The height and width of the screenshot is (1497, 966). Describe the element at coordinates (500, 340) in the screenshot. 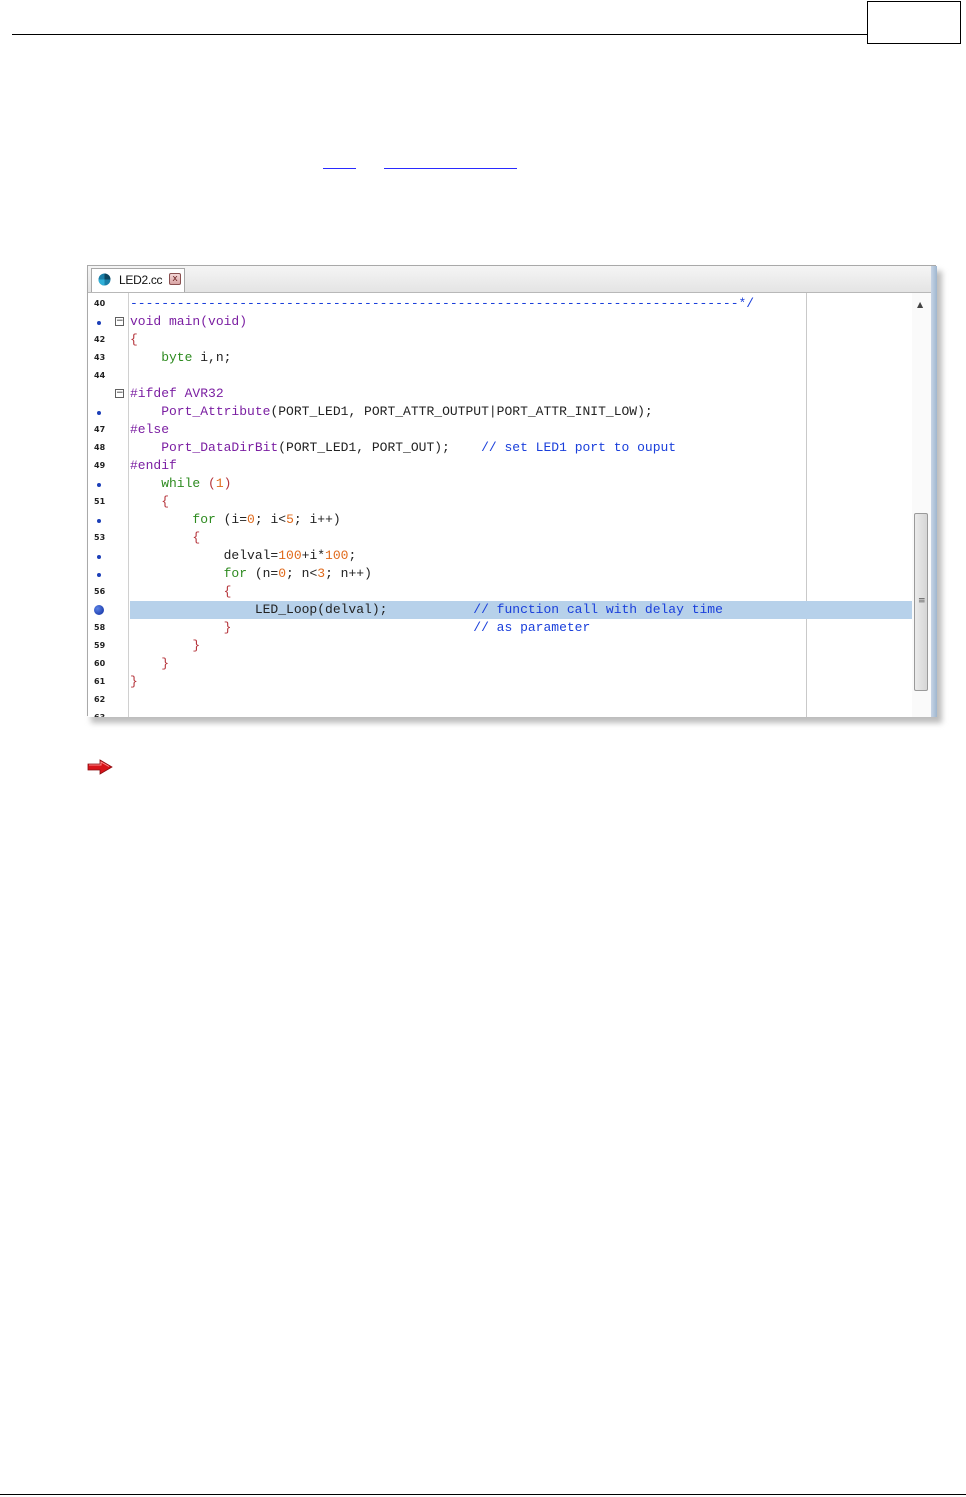

I see `code-line: 42 {` at that location.